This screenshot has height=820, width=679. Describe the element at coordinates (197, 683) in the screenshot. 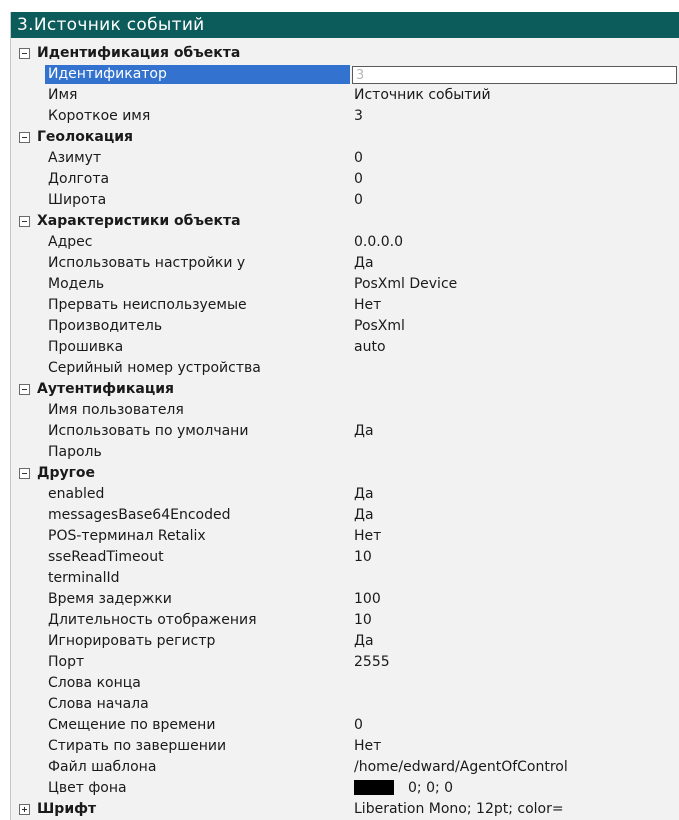

I see `property-name: Слова конца` at that location.